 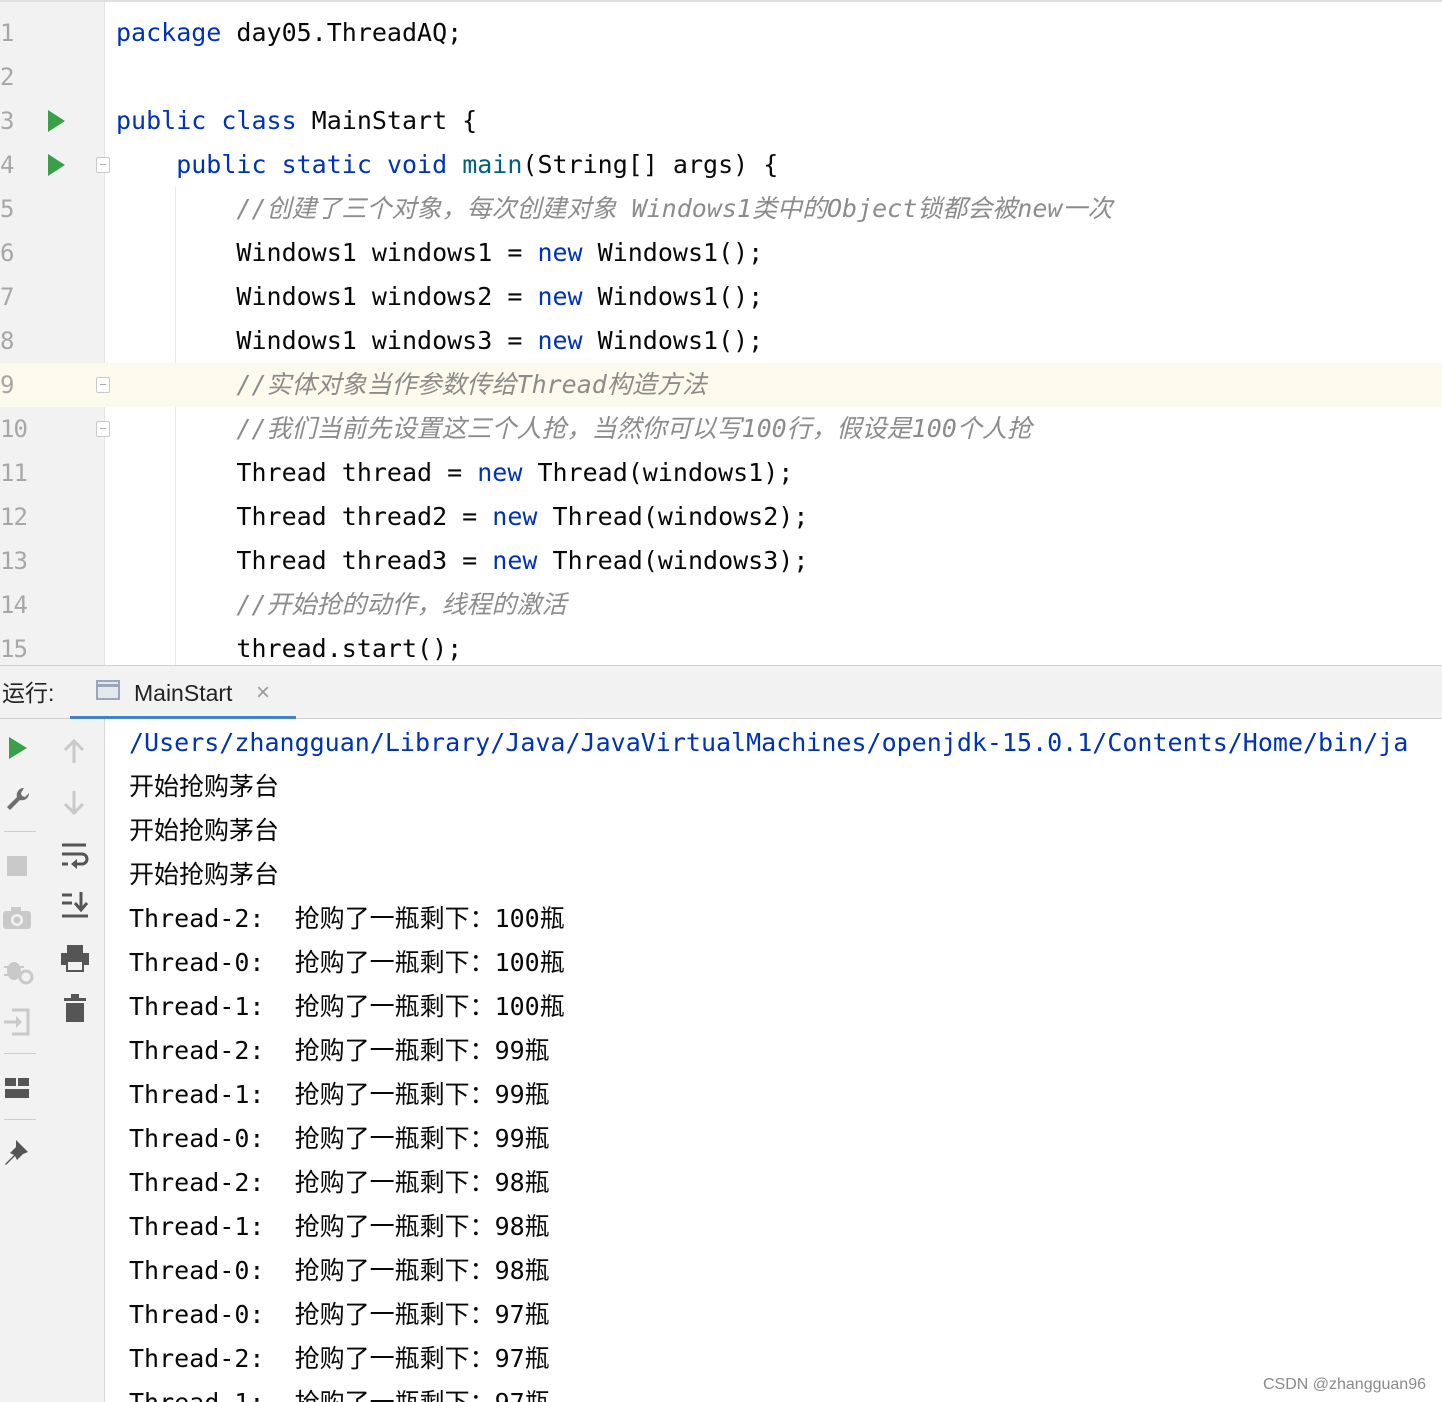 I want to click on login-icon, so click(x=17, y=1022).